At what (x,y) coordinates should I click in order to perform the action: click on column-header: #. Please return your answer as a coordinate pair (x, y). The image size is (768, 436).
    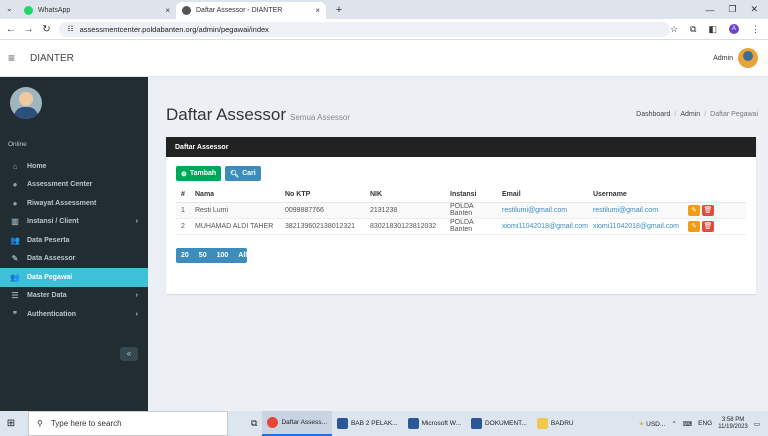
    Looking at the image, I should click on (183, 195).